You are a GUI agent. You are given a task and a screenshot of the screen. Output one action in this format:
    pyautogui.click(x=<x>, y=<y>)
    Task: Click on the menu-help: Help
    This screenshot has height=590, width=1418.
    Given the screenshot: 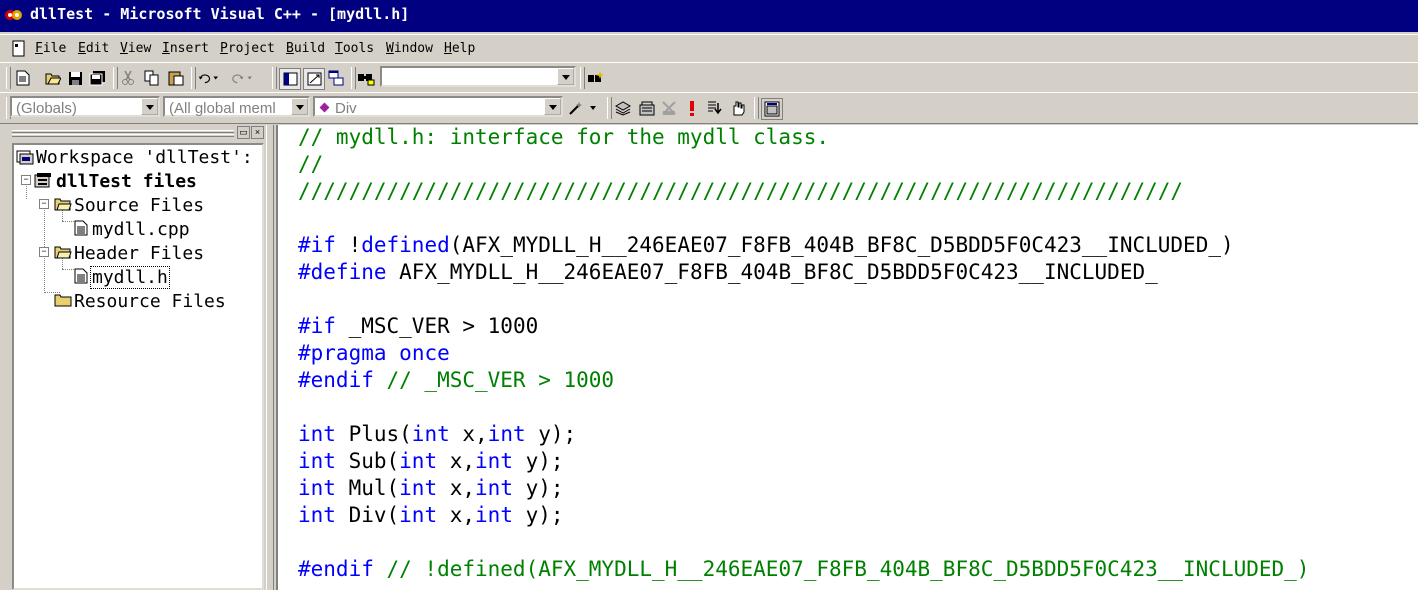 What is the action you would take?
    pyautogui.click(x=459, y=48)
    